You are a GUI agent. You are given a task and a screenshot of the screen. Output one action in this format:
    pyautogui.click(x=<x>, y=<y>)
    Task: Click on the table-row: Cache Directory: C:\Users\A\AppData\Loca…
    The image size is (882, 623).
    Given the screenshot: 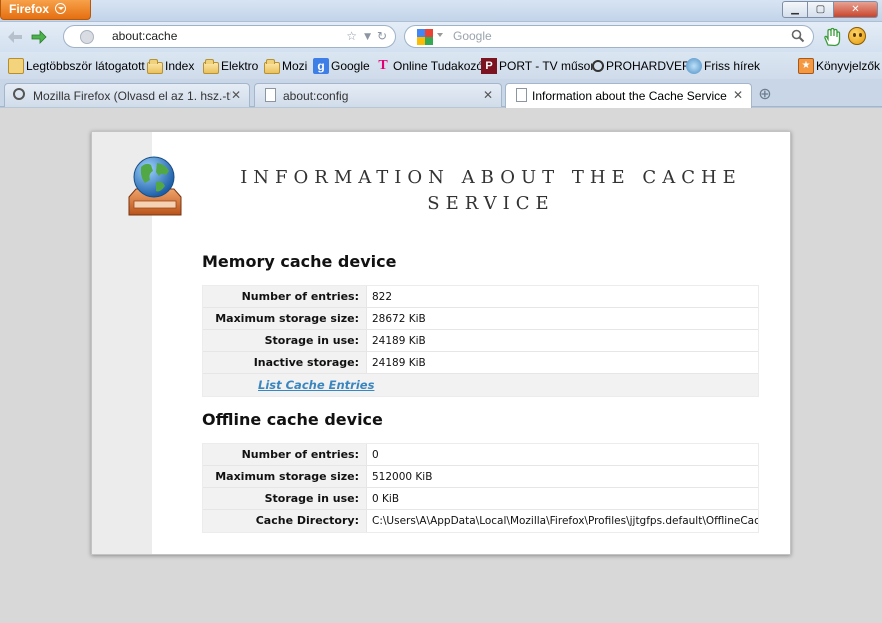 What is the action you would take?
    pyautogui.click(x=480, y=521)
    